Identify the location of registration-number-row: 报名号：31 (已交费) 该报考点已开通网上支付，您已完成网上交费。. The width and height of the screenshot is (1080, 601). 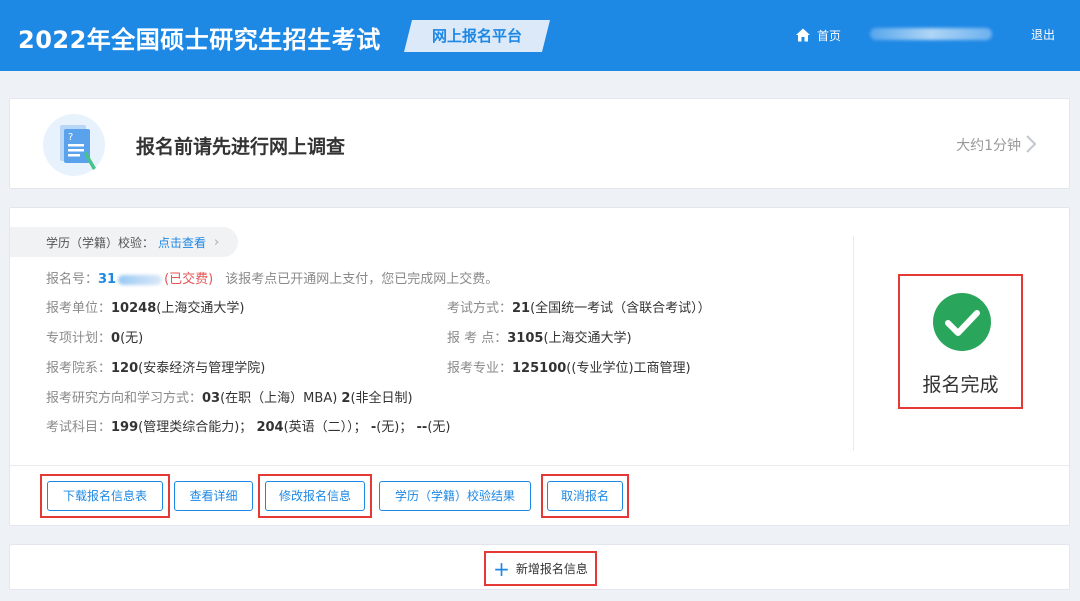
(272, 277).